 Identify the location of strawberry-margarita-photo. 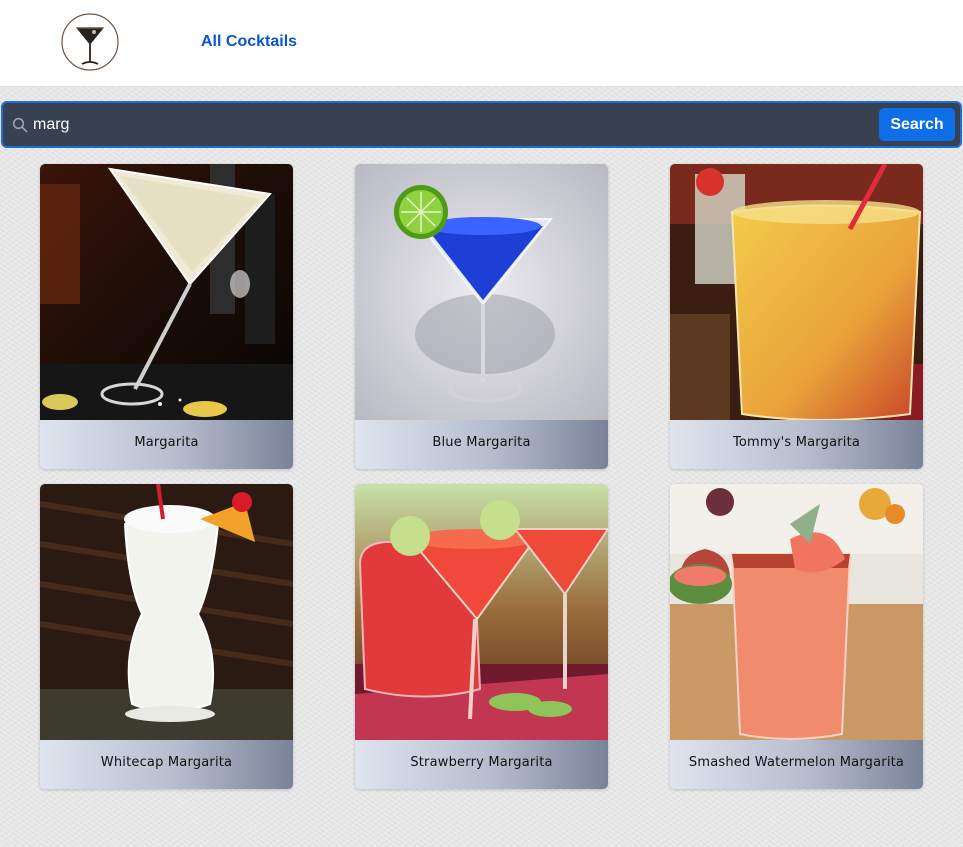
(481, 612).